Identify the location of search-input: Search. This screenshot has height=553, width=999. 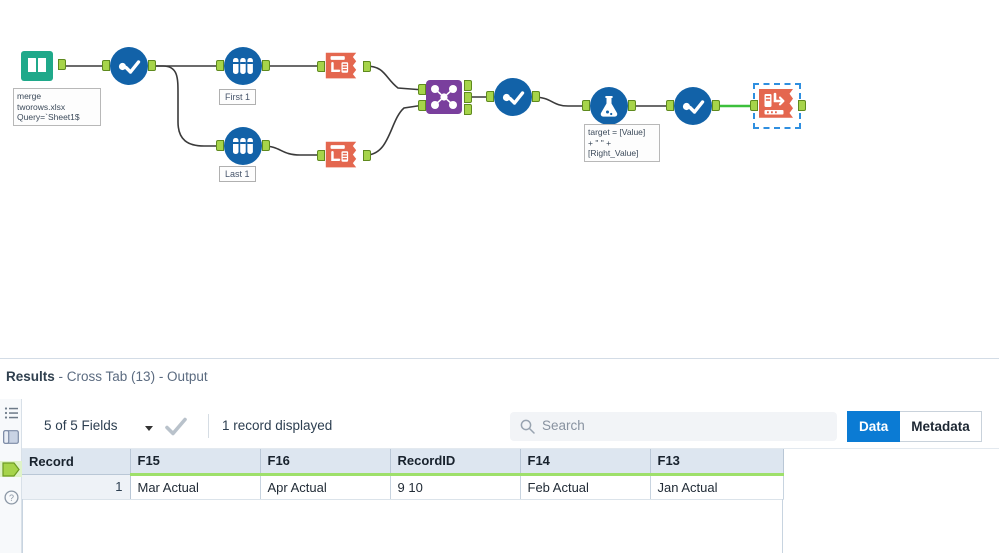
(673, 426).